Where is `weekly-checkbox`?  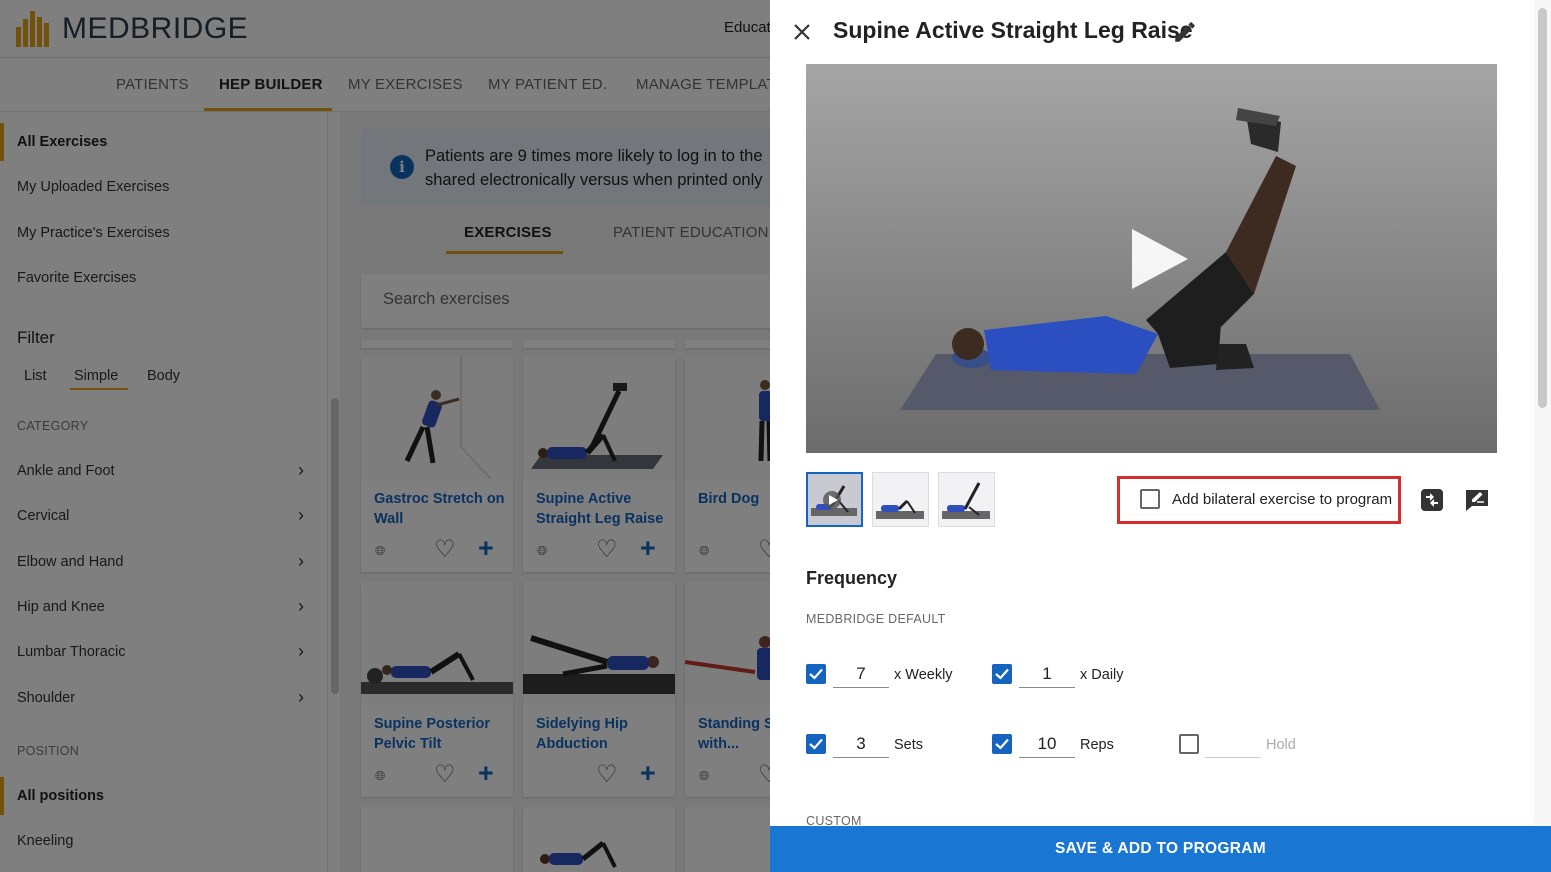
weekly-checkbox is located at coordinates (816, 674).